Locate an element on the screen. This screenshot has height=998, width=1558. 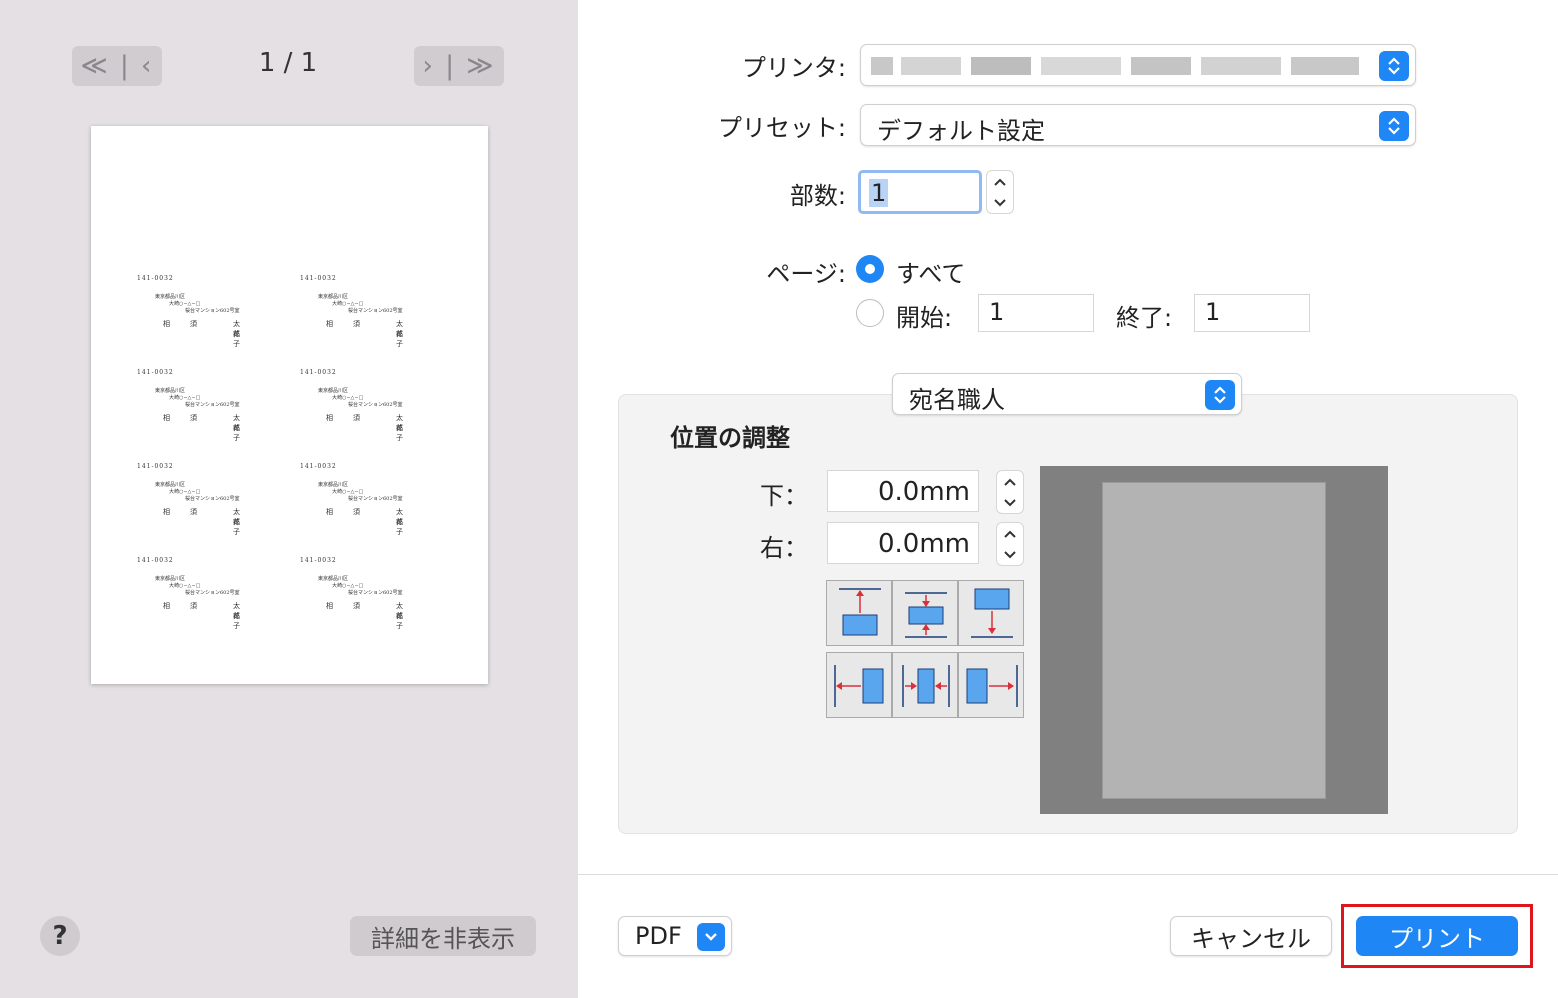
align-right-icon is located at coordinates (992, 686).